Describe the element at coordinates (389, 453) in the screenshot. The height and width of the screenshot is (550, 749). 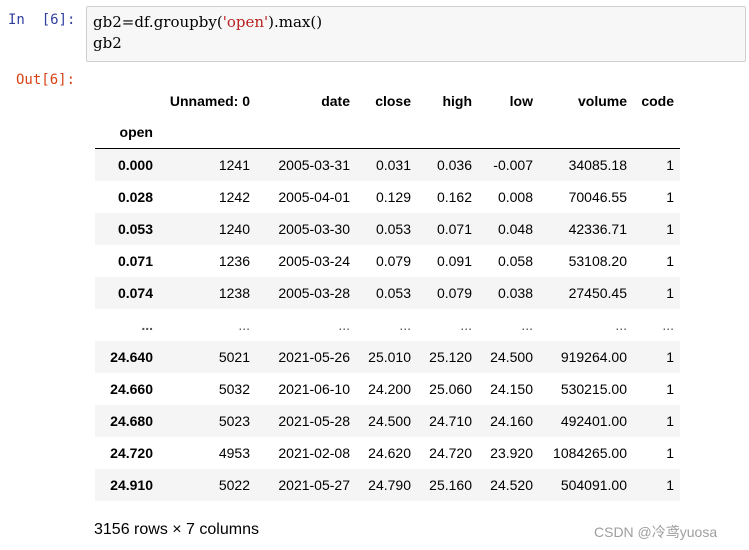
I see `table-cell: 24.620` at that location.